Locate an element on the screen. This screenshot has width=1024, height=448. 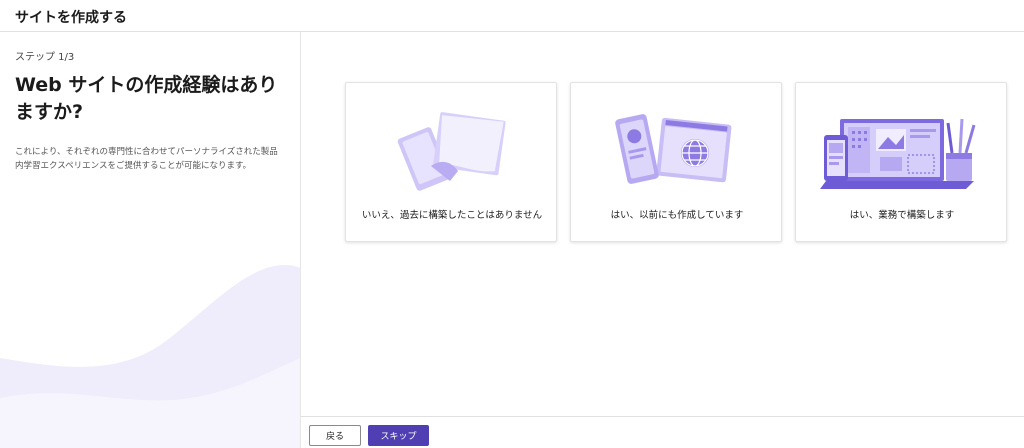
option-card-professional: はい、業務で構築します is located at coordinates (901, 162).